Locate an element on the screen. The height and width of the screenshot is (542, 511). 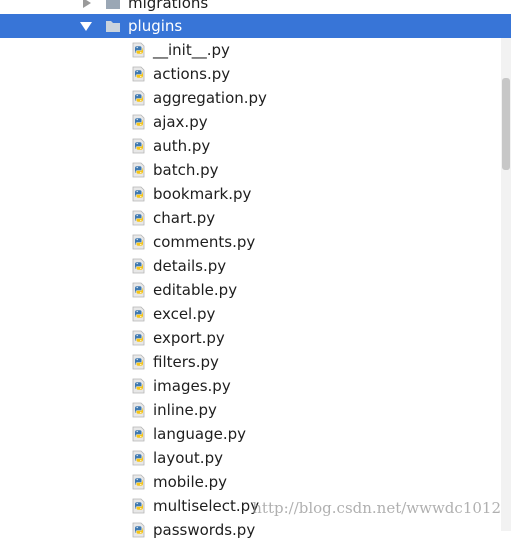
tree-row-file: auth.py is located at coordinates (255, 146).